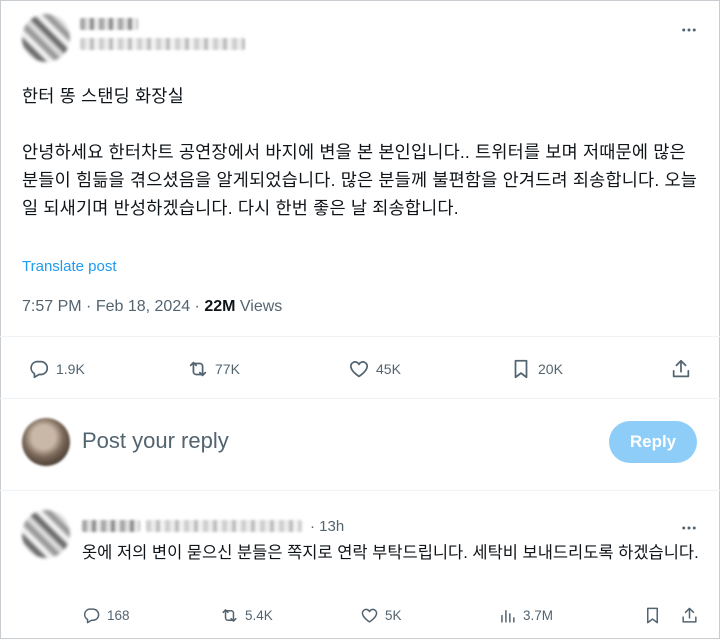  What do you see at coordinates (393, 615) in the screenshot?
I see `reply-like-count: 5K` at bounding box center [393, 615].